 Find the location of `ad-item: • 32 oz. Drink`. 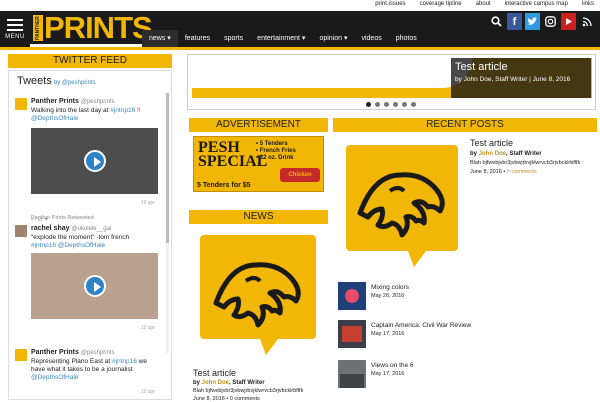

ad-item: • 32 oz. Drink is located at coordinates (275, 158).